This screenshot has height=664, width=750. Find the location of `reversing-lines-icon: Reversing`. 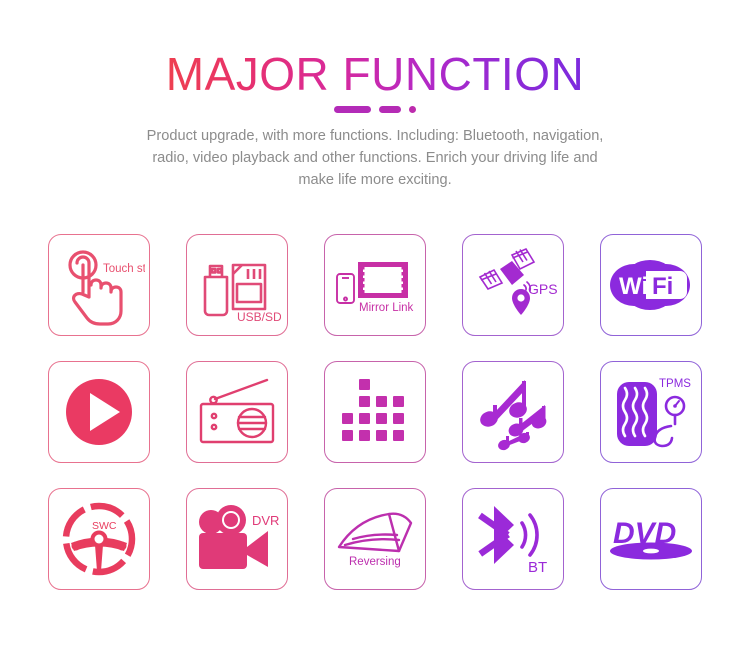

reversing-lines-icon: Reversing is located at coordinates (375, 540).